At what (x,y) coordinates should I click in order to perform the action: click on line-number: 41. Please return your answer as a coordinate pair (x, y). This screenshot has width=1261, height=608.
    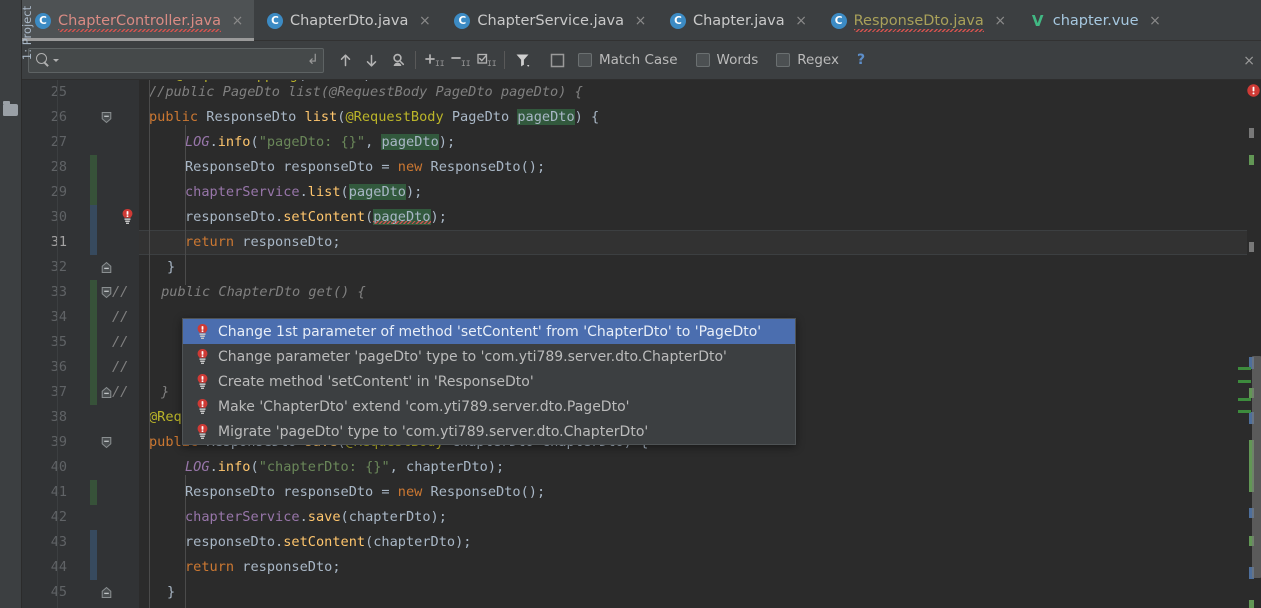
    Looking at the image, I should click on (58, 492).